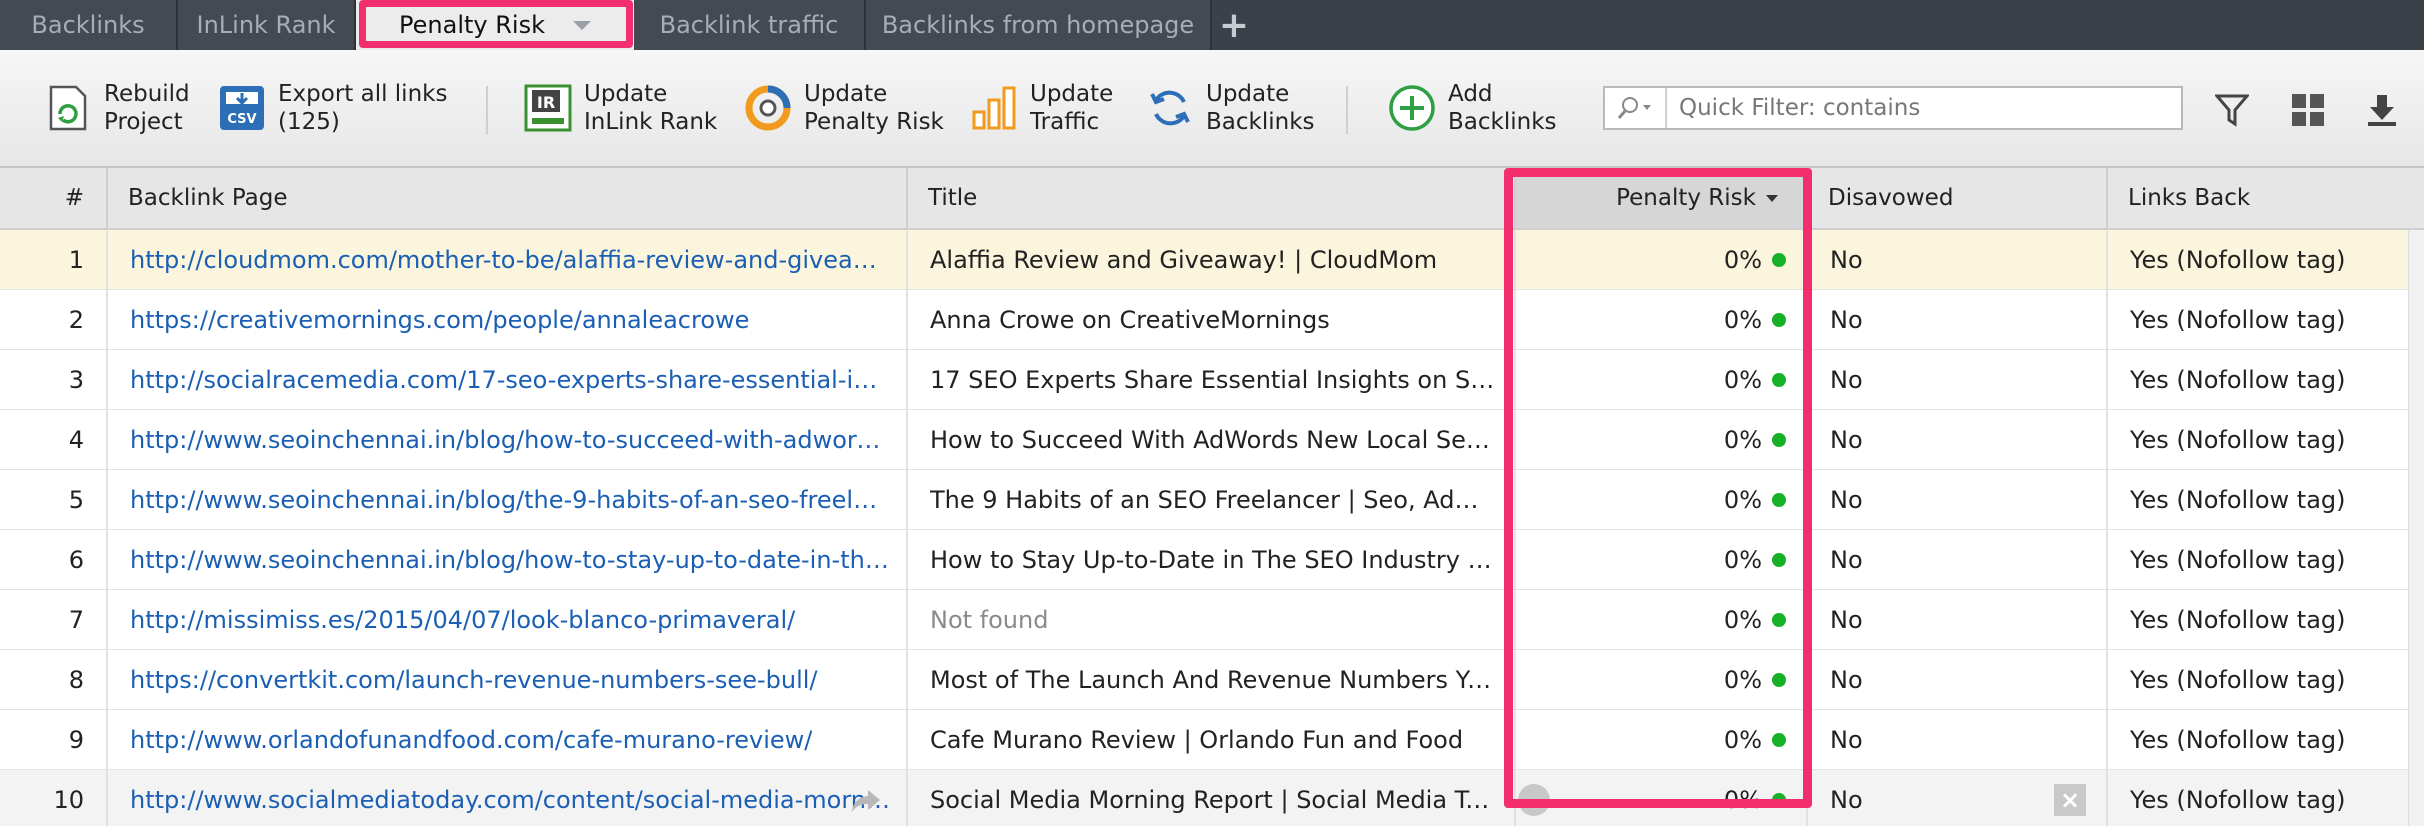 The image size is (2424, 826). Describe the element at coordinates (989, 620) in the screenshot. I see `page-title-text: Not found` at that location.